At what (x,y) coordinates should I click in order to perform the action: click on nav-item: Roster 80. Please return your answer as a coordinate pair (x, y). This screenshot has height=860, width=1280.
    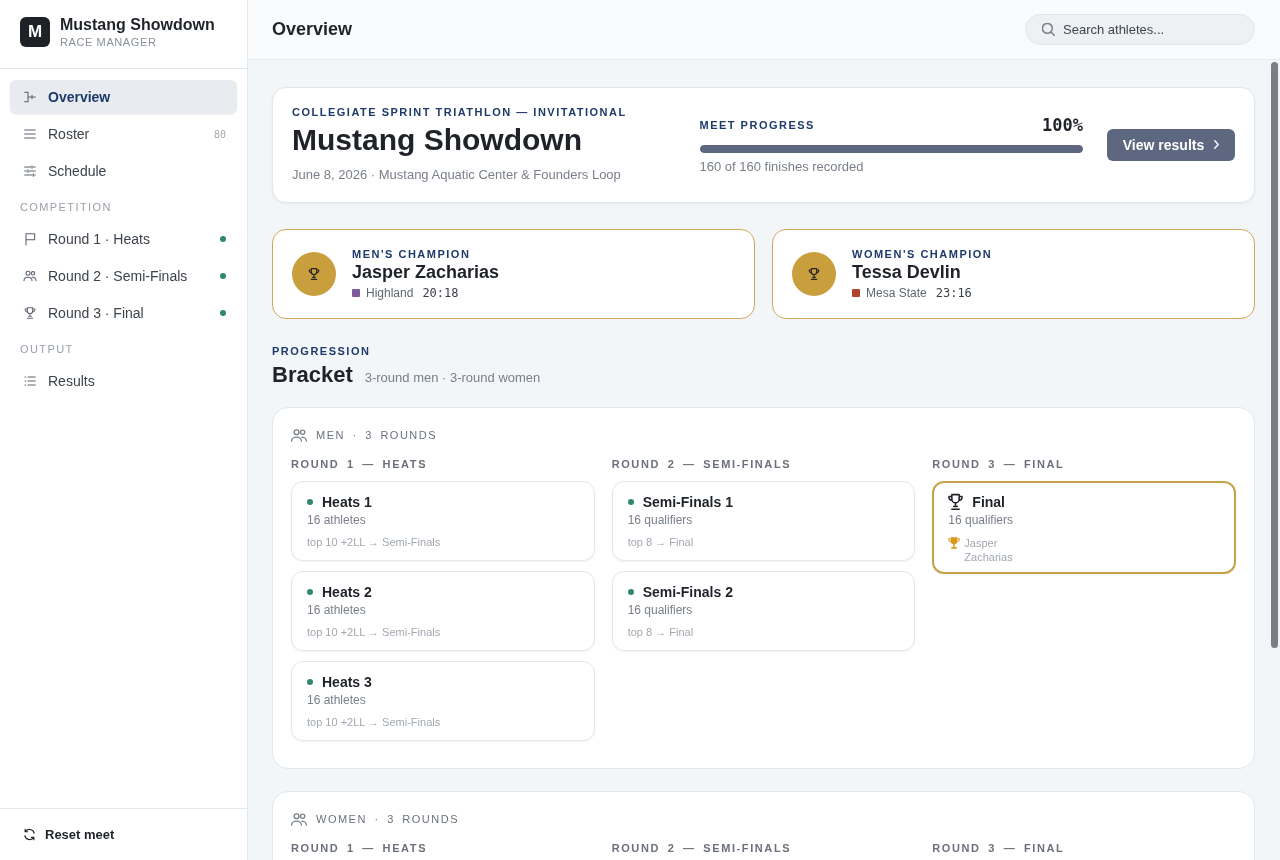
    Looking at the image, I should click on (123, 134).